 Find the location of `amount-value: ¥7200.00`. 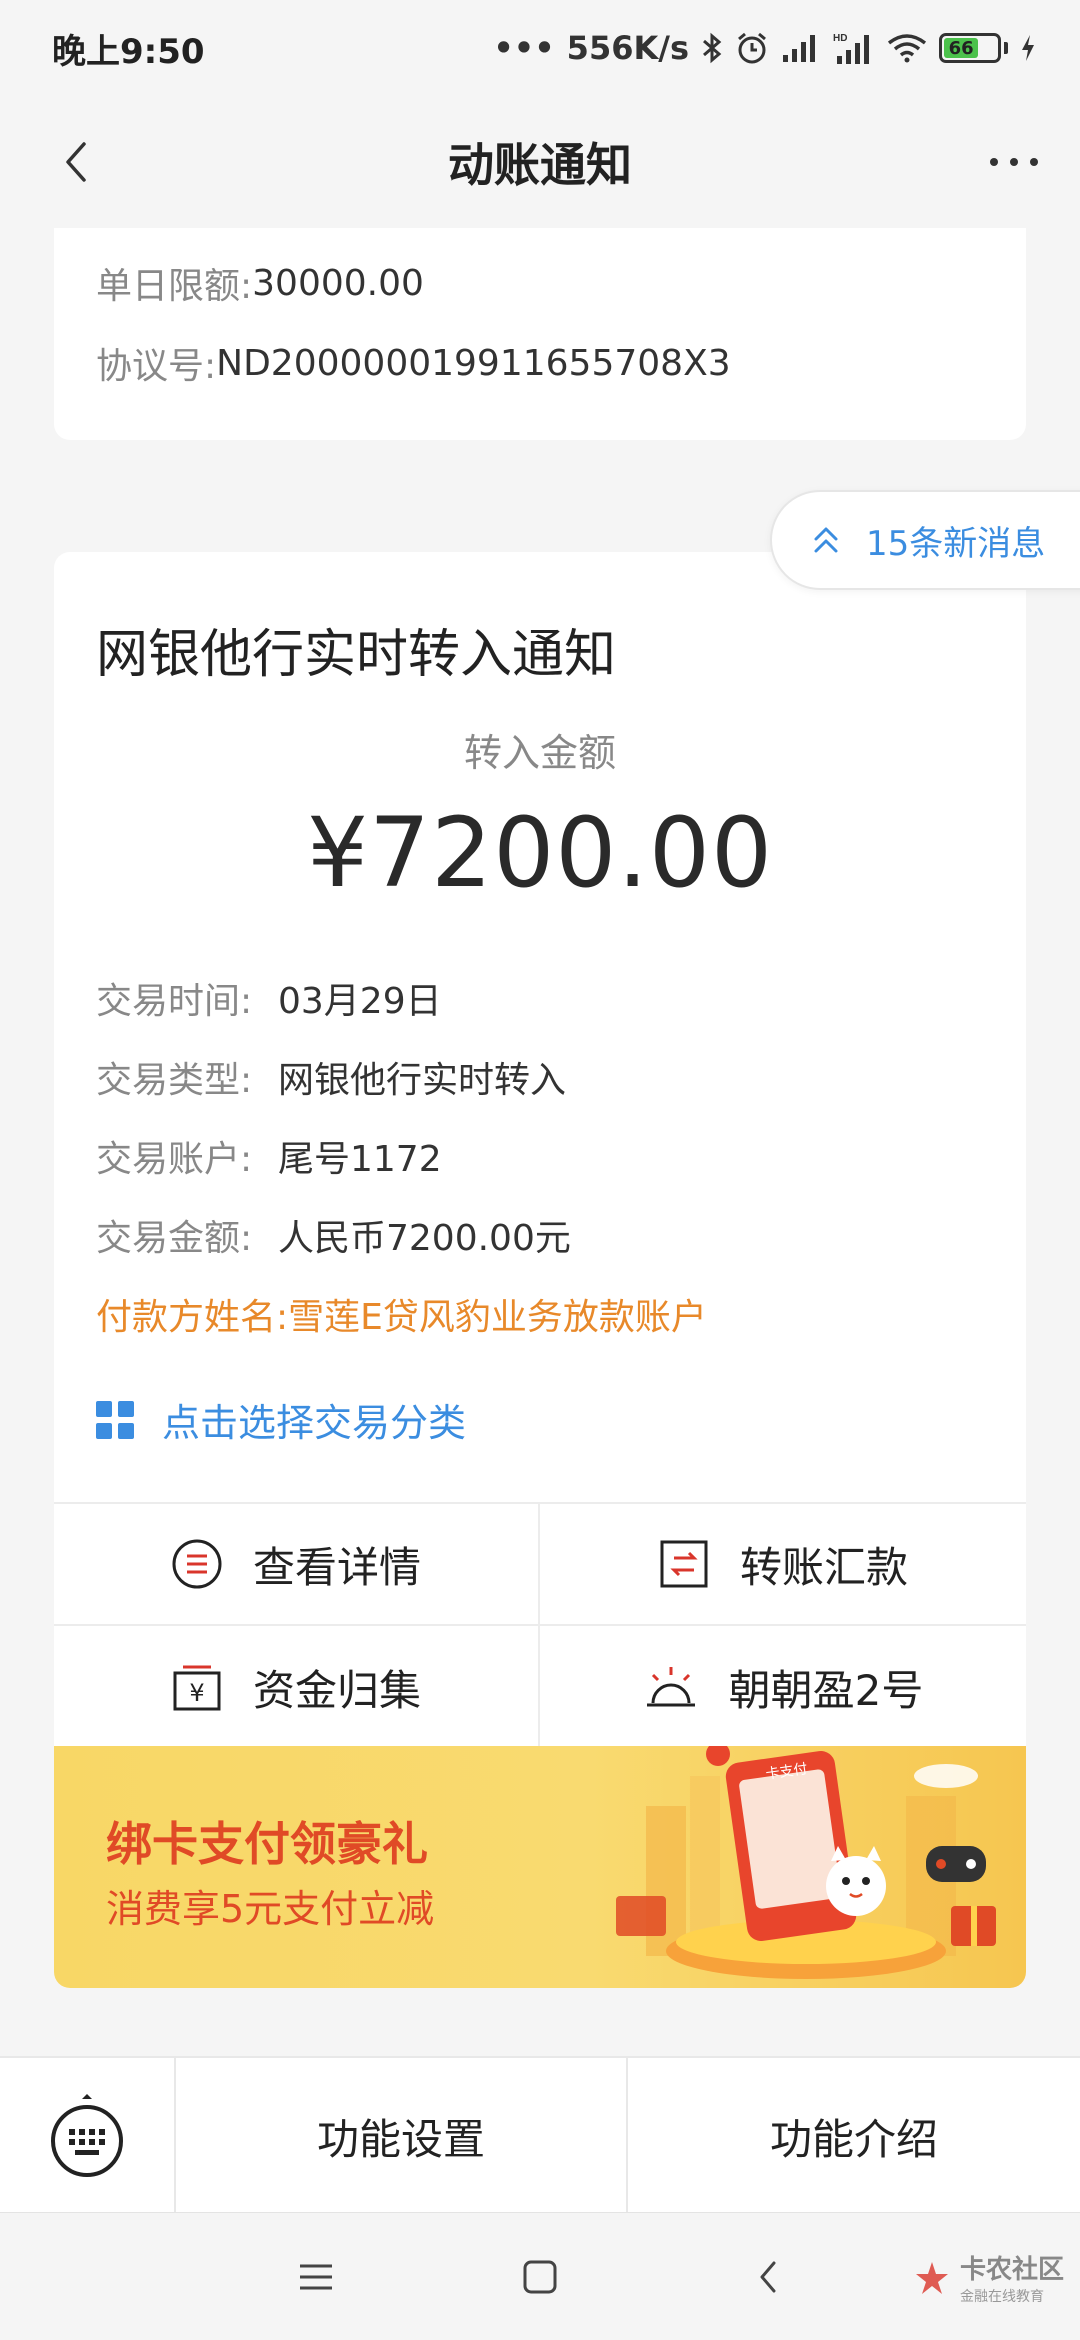

amount-value: ¥7200.00 is located at coordinates (540, 853).